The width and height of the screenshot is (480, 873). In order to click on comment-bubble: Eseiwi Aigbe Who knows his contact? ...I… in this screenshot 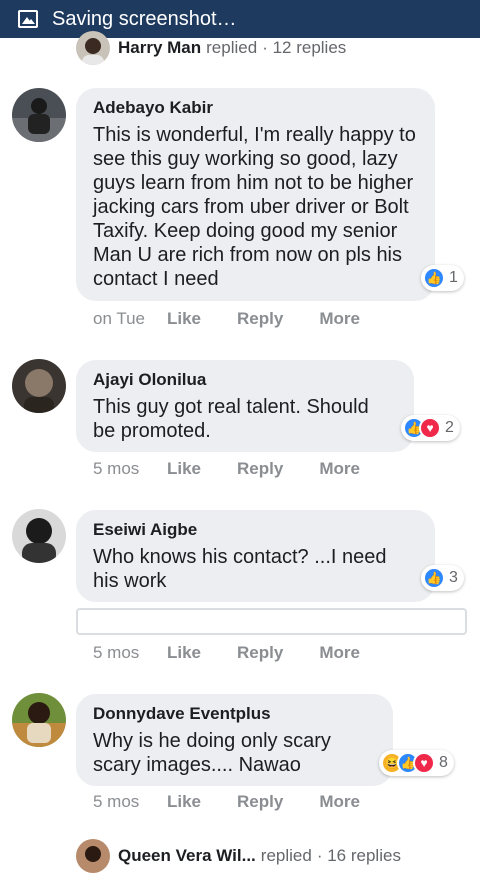, I will do `click(255, 556)`.